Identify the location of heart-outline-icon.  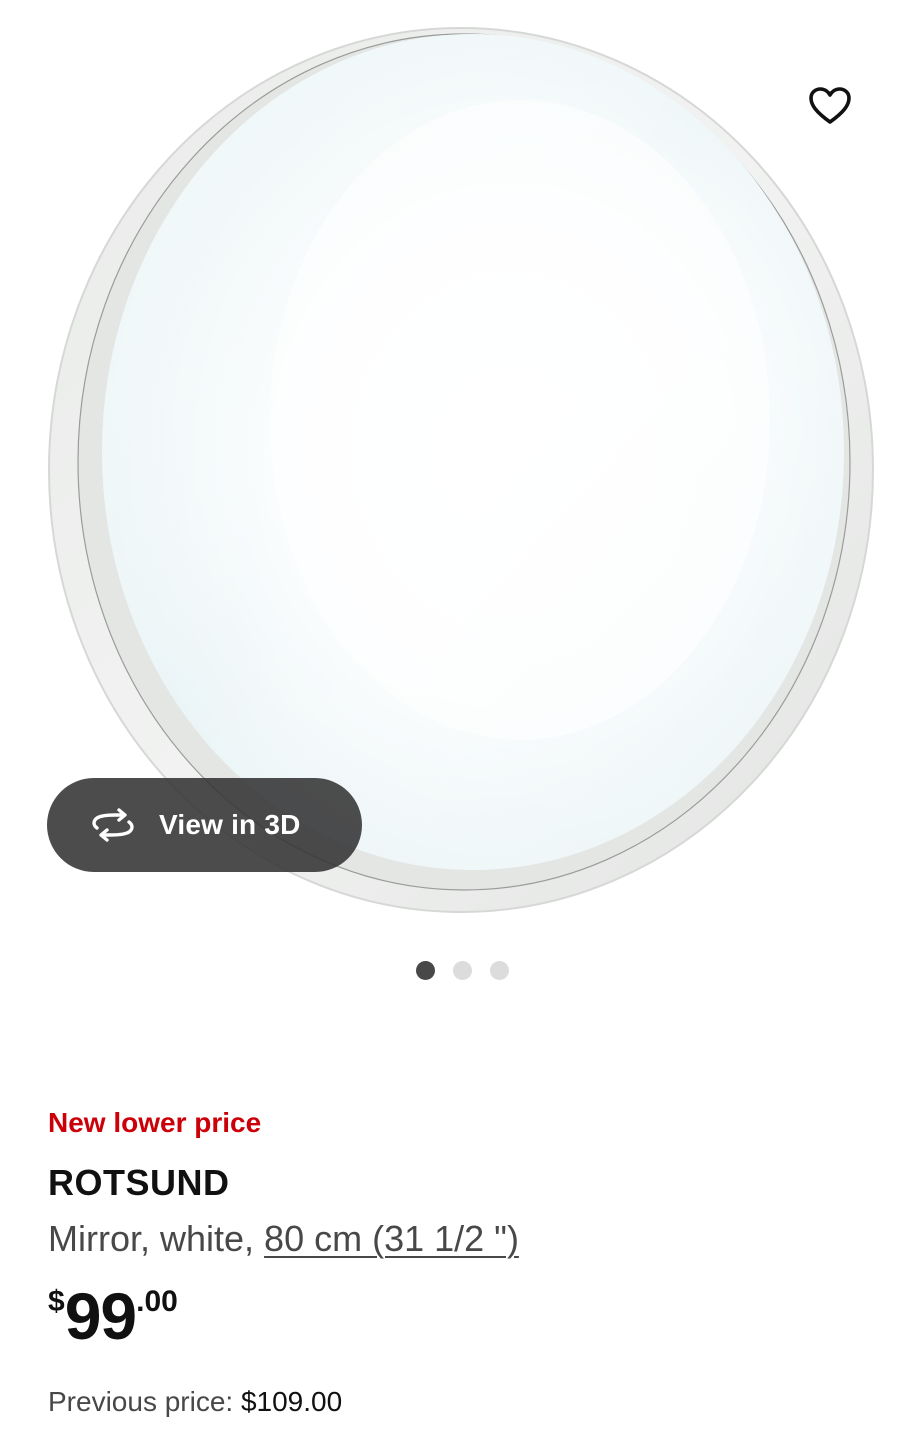
(830, 105).